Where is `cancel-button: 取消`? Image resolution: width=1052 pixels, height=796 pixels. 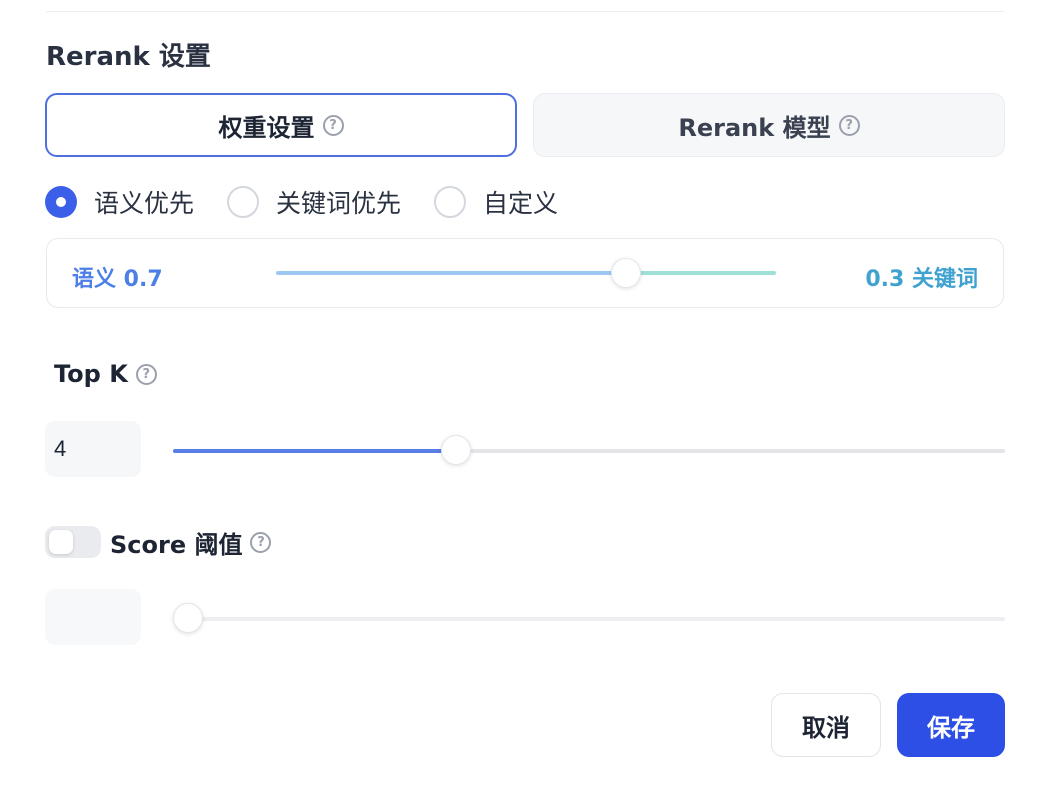 cancel-button: 取消 is located at coordinates (826, 725).